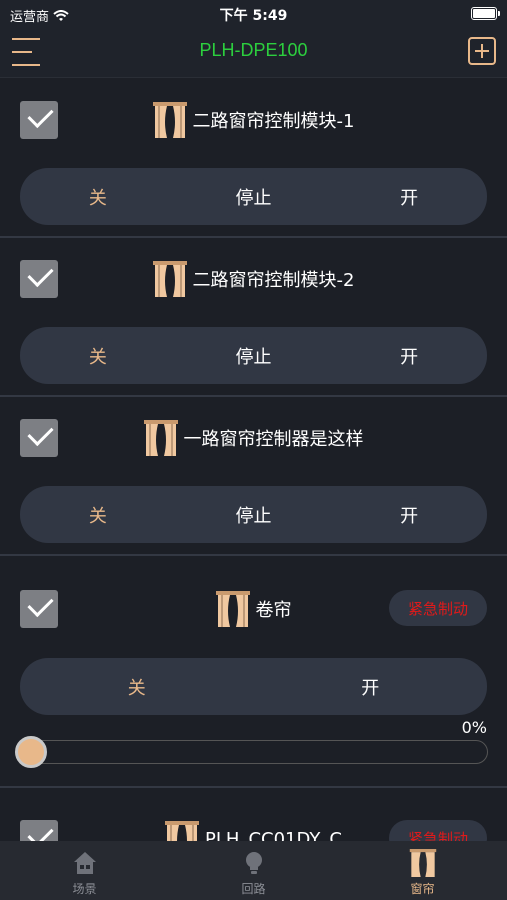 The image size is (507, 900). I want to click on device-title: 二路窗帘控制模块-1, so click(253, 120).